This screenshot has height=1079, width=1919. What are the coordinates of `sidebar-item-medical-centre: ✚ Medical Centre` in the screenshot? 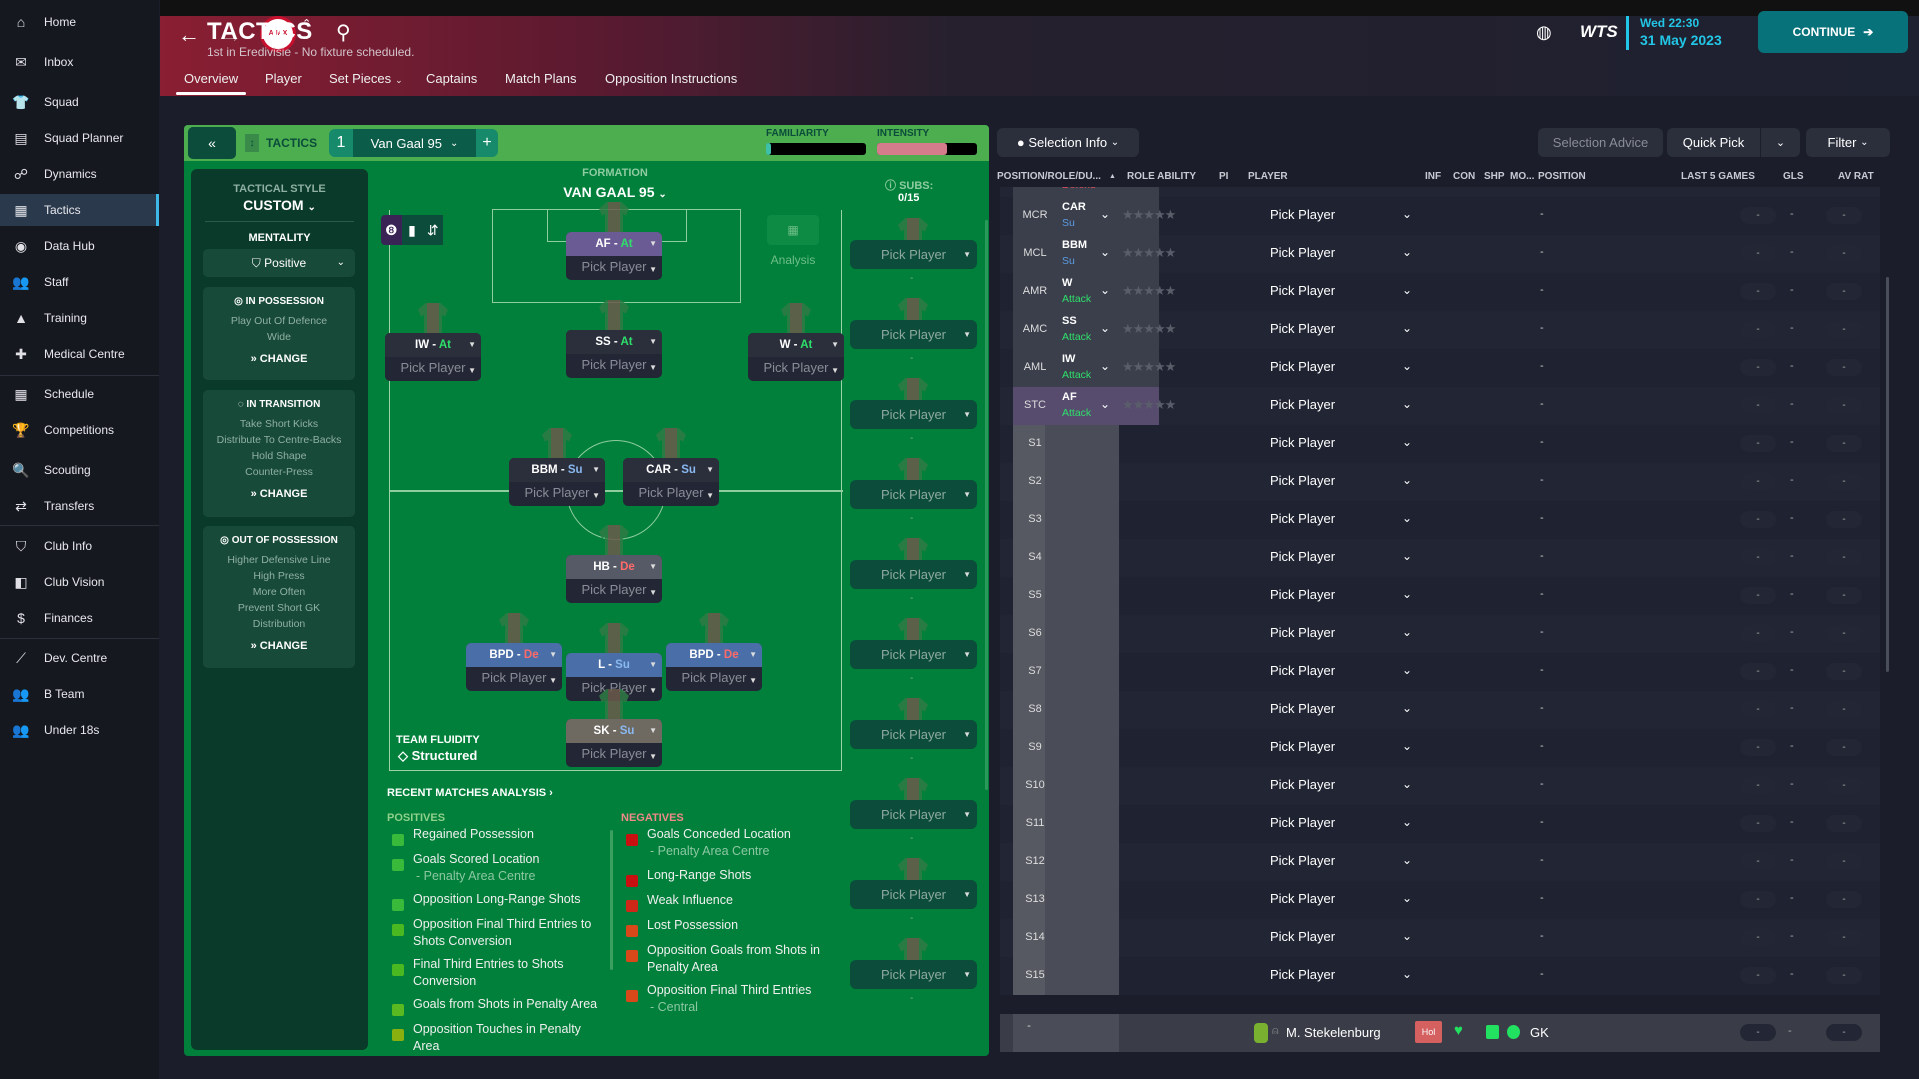 It's located at (79, 354).